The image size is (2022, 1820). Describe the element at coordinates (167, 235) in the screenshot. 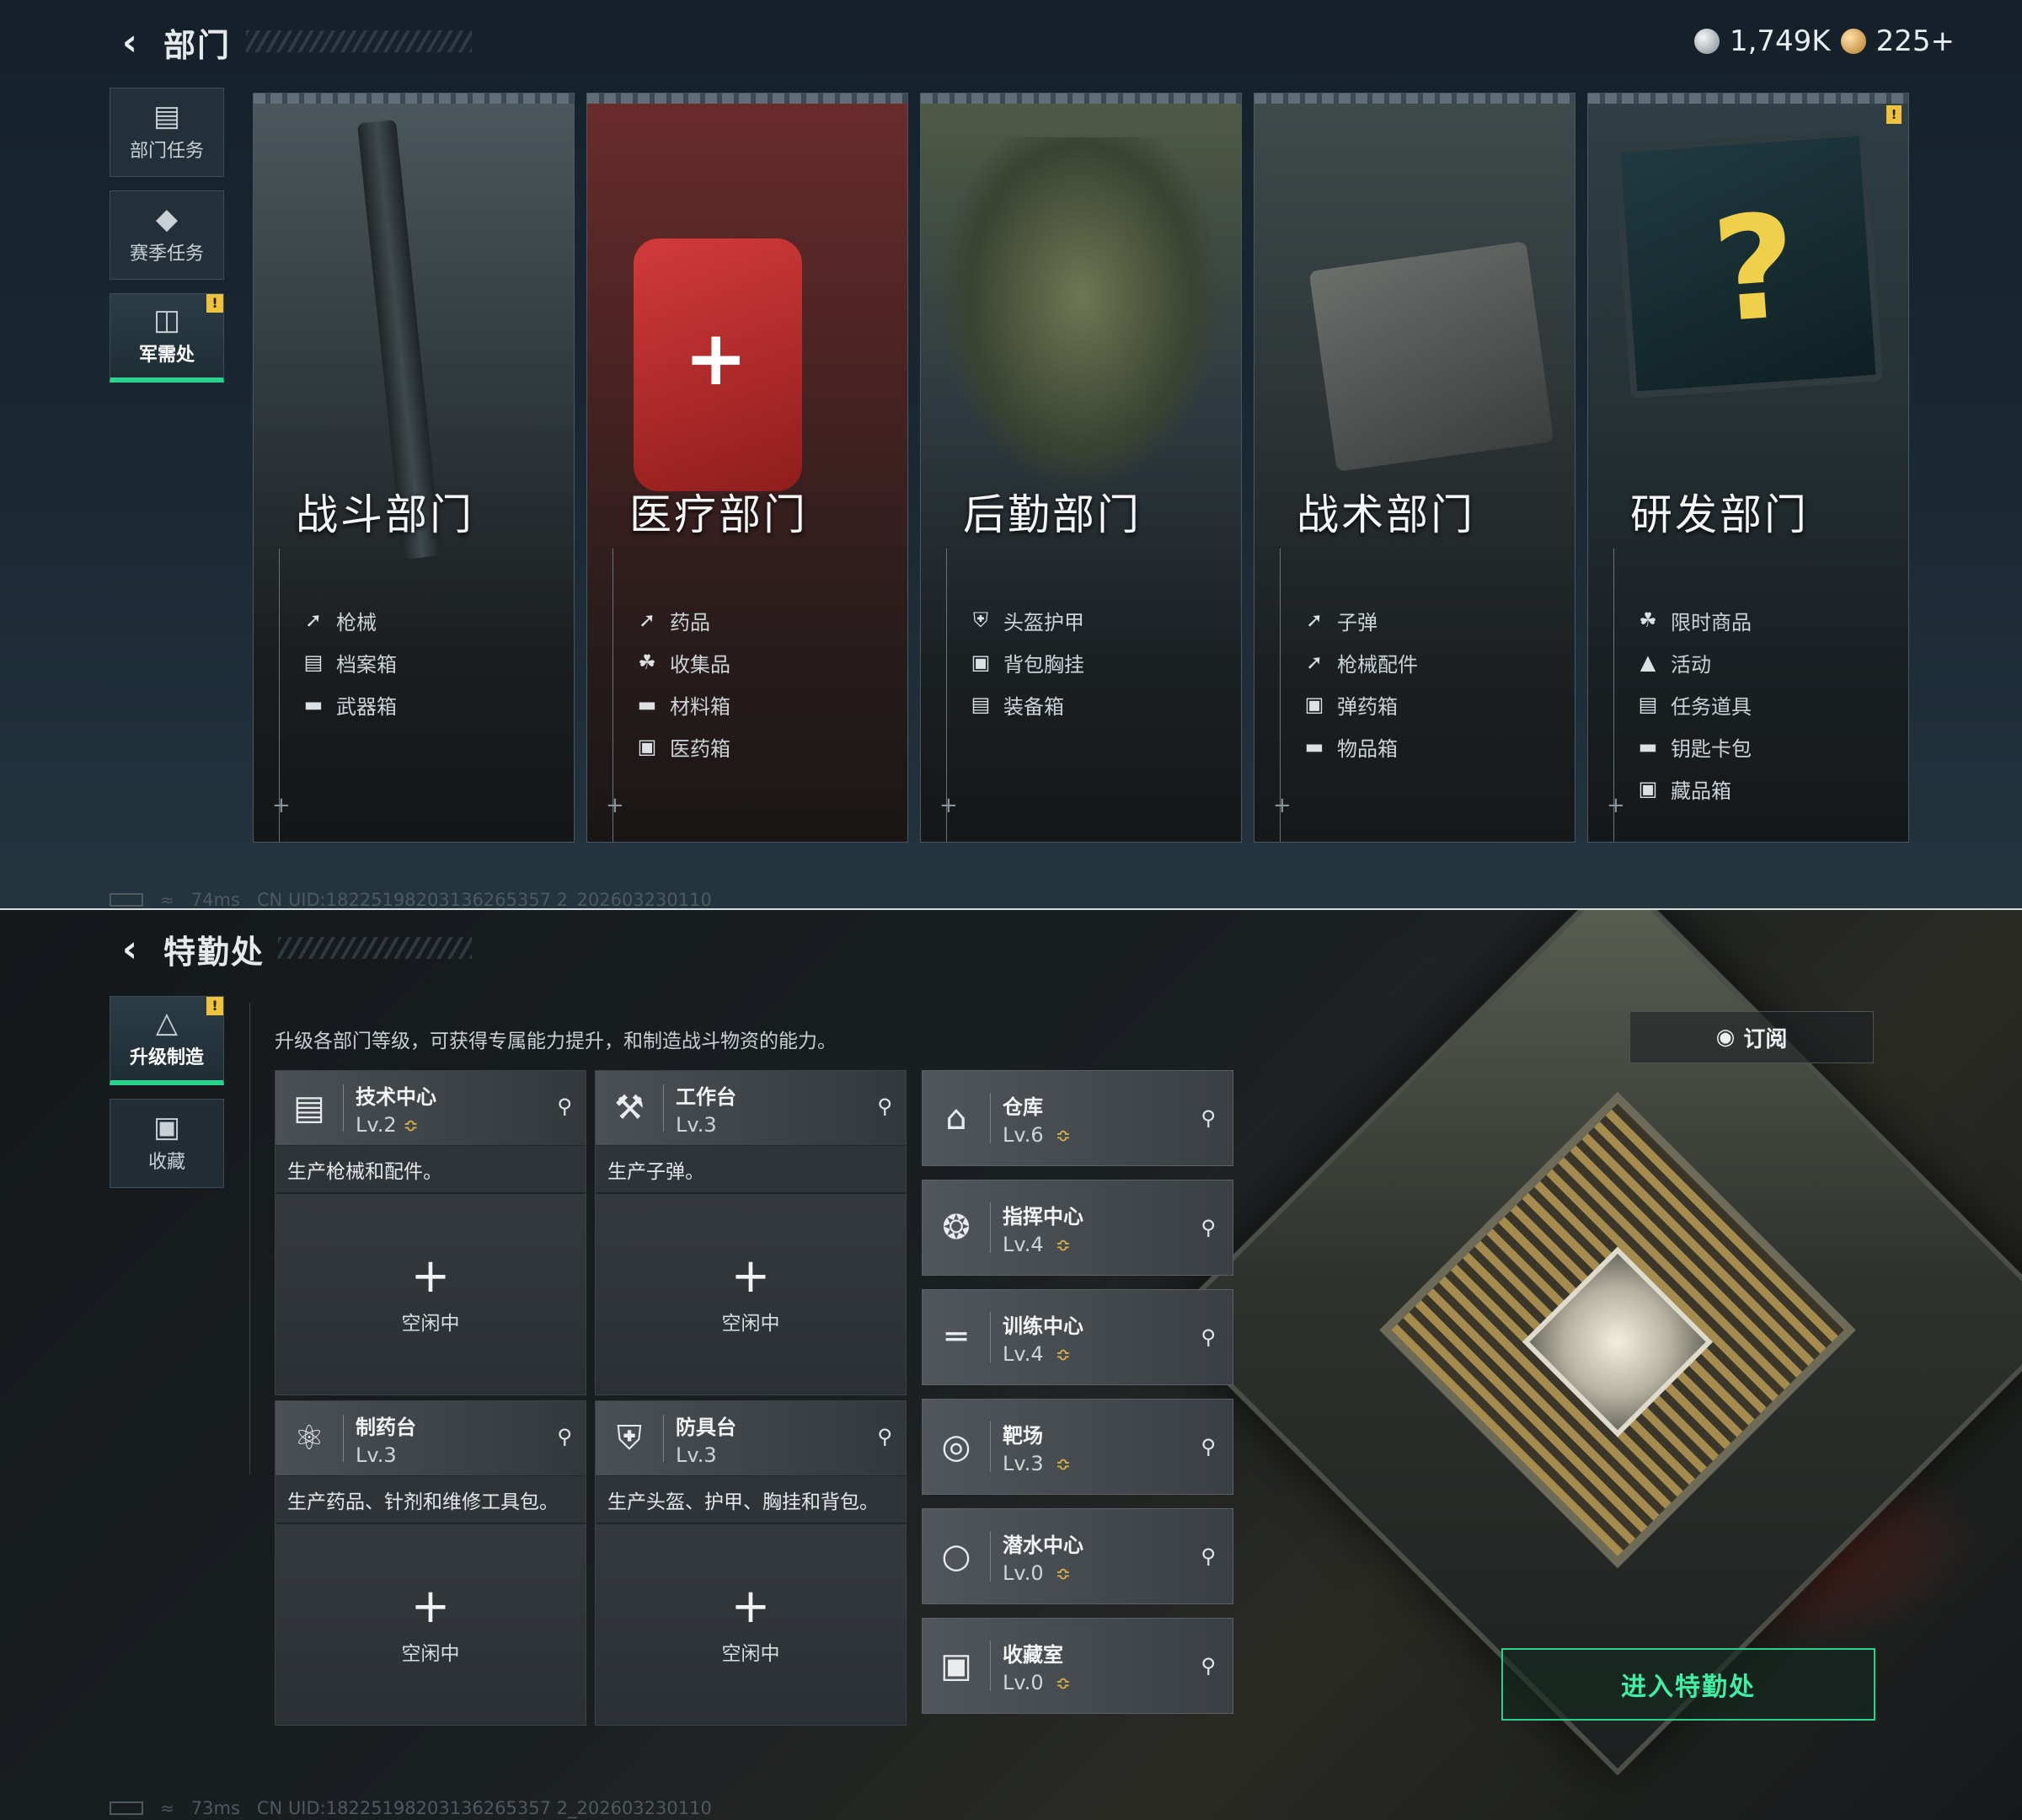

I see `sidebar-item-season-tasks: ◆ 赛季任务` at that location.